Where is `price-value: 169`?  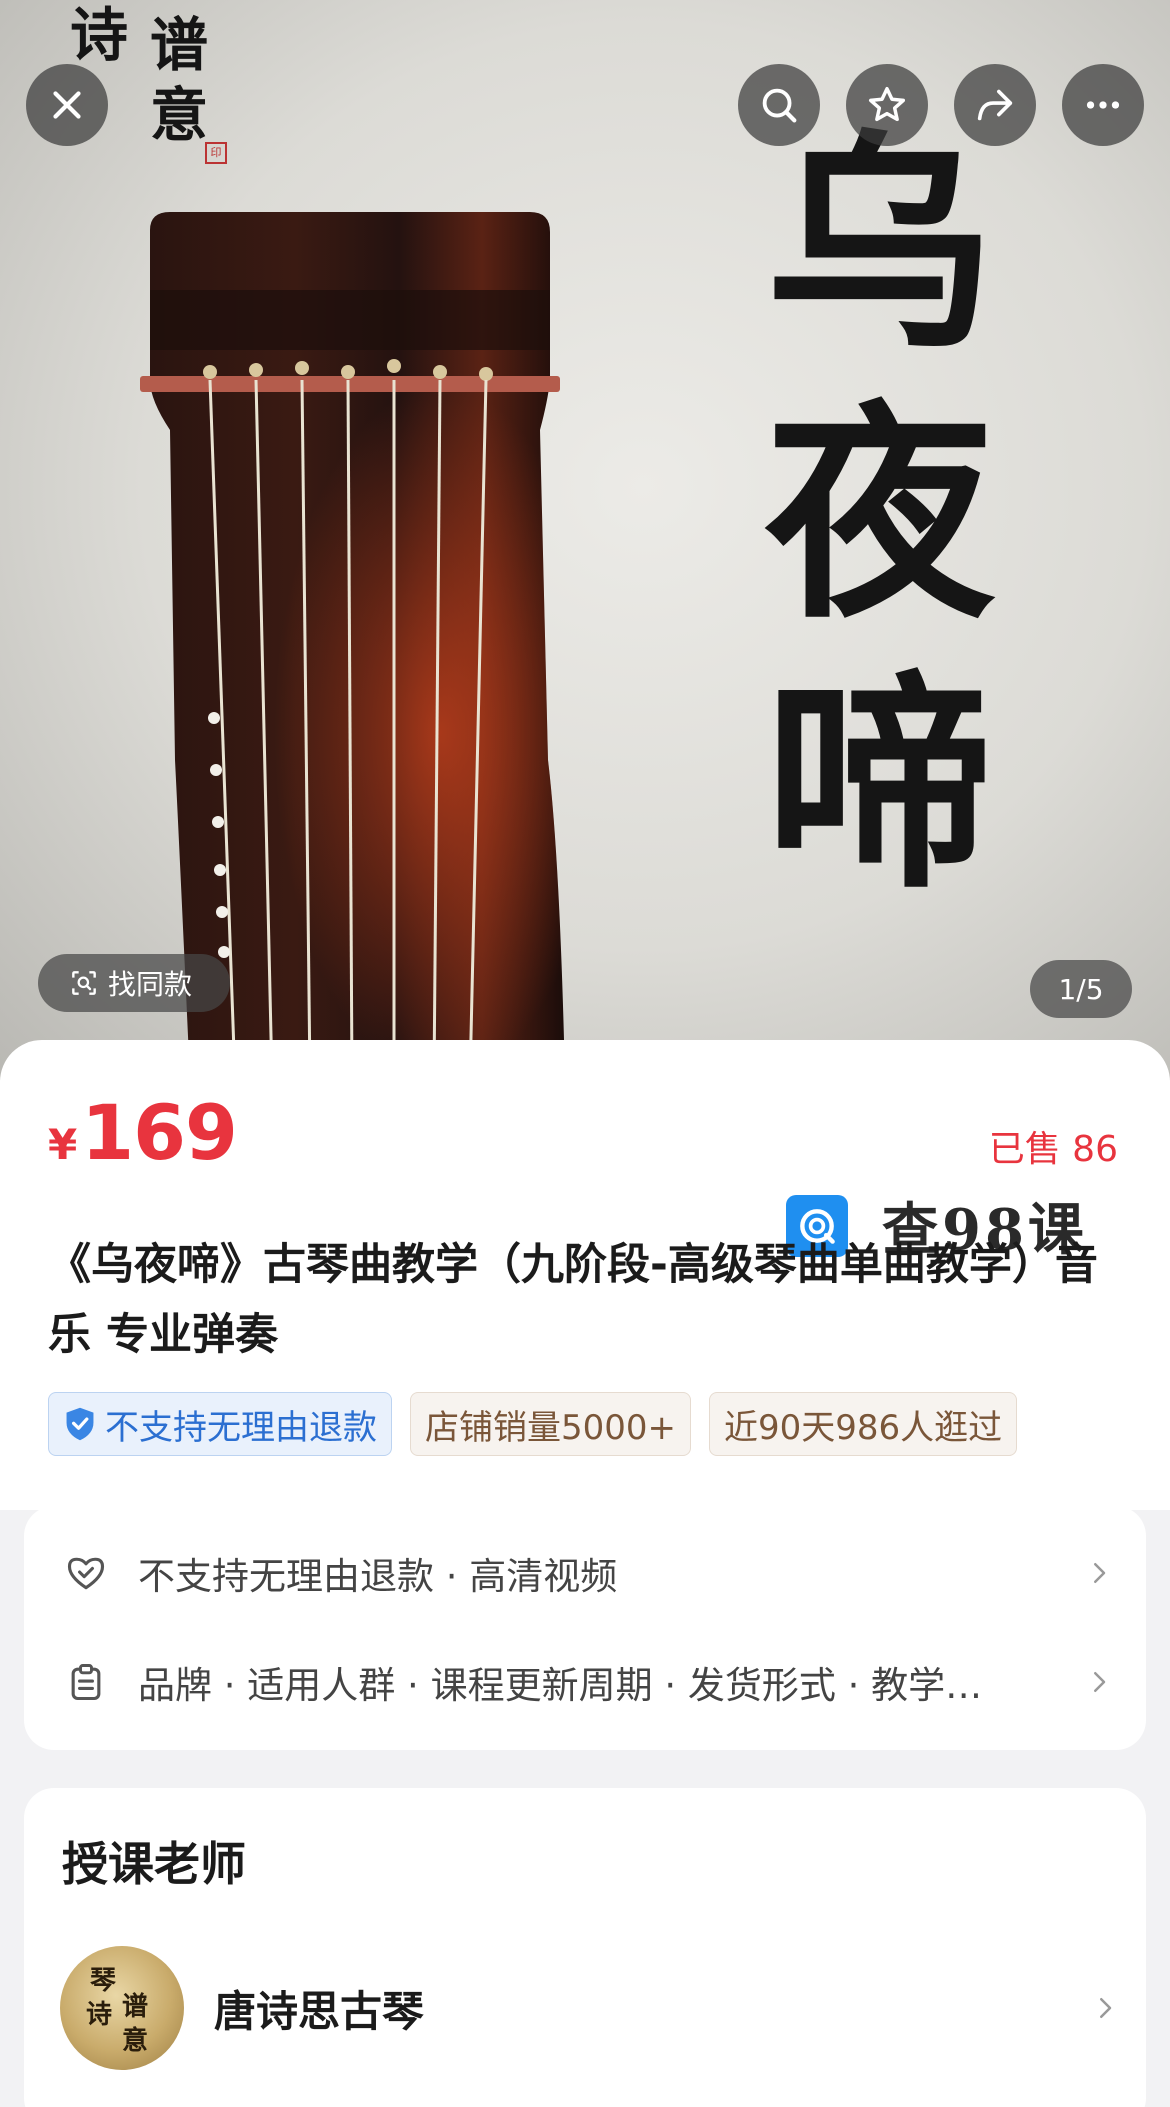
price-value: 169 is located at coordinates (159, 1132).